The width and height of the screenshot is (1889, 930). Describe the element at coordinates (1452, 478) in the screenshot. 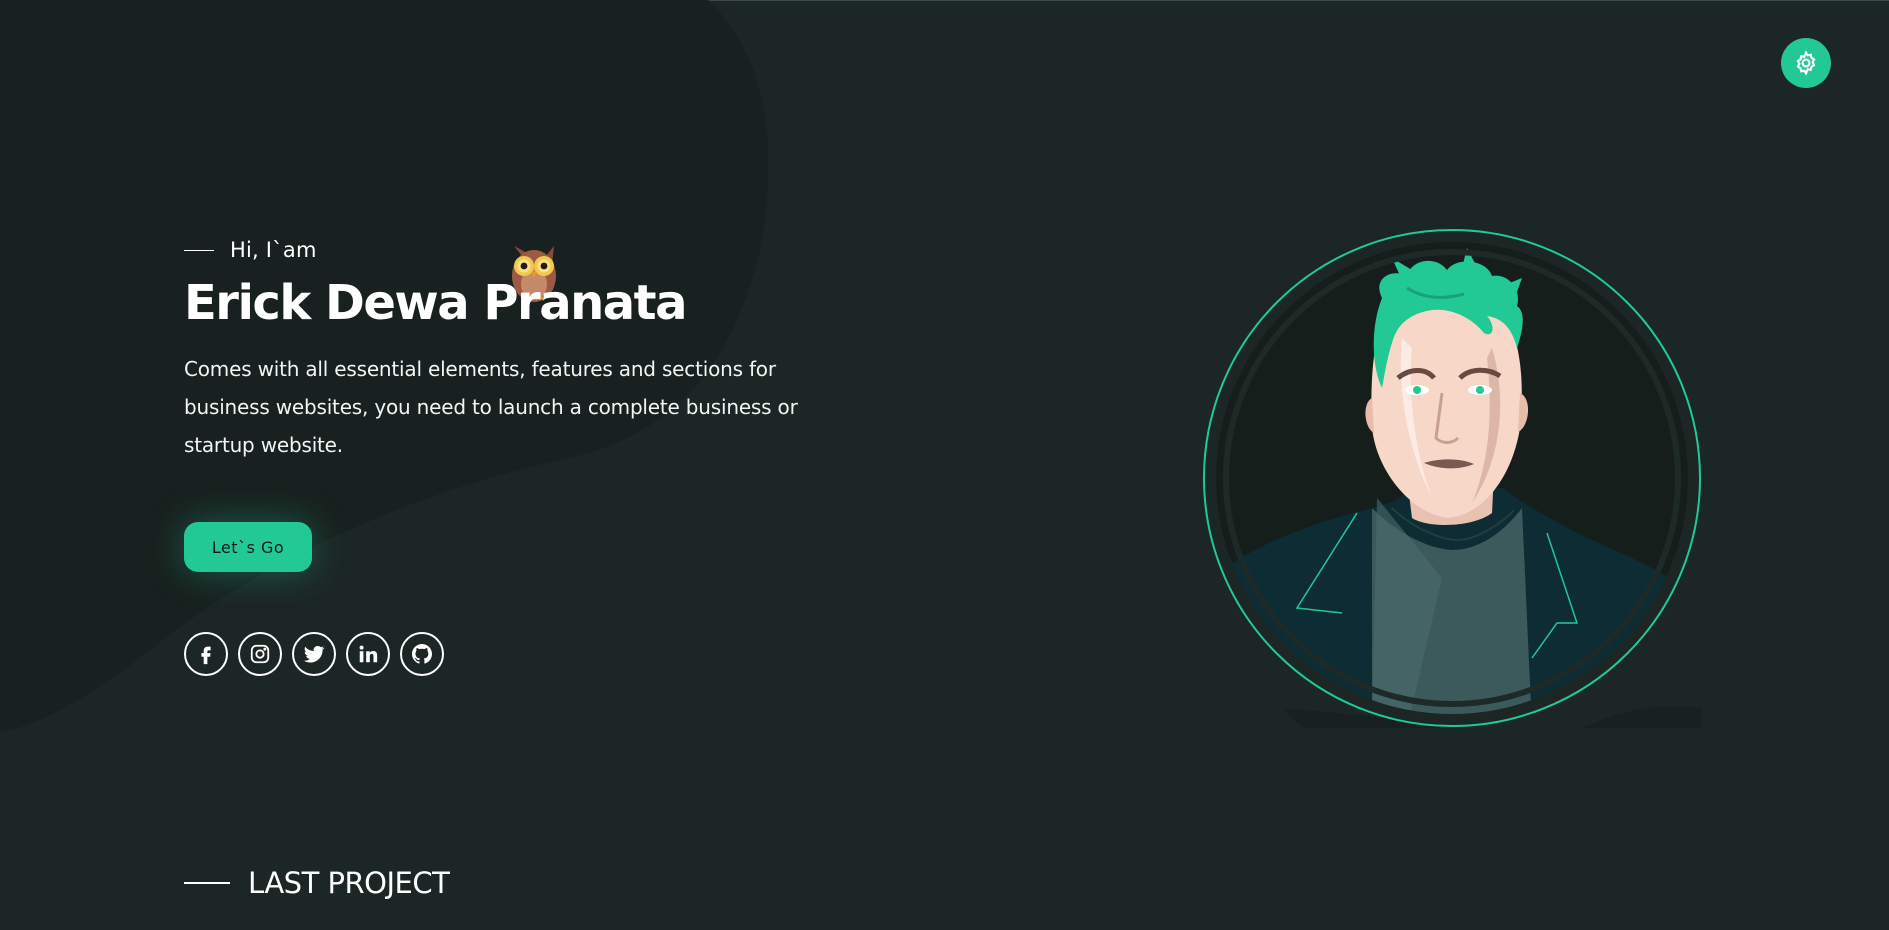

I see `avatar-illustration` at that location.